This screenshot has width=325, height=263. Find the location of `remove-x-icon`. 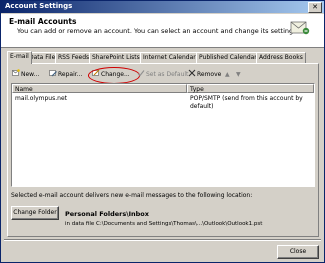

remove-x-icon is located at coordinates (192, 73).